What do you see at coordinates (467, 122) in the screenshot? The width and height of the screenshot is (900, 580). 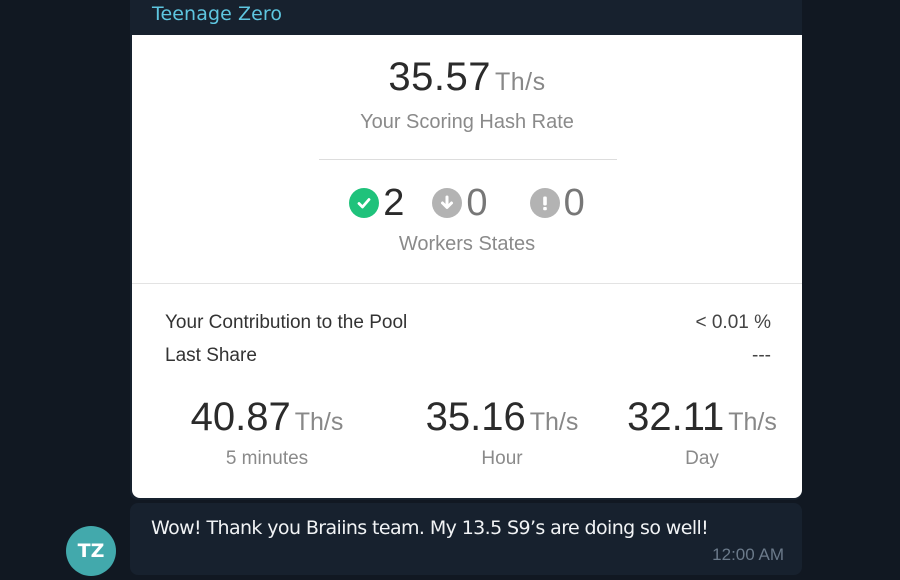 I see `scoring-hash-rate-label: Your Scoring Hash Rate` at bounding box center [467, 122].